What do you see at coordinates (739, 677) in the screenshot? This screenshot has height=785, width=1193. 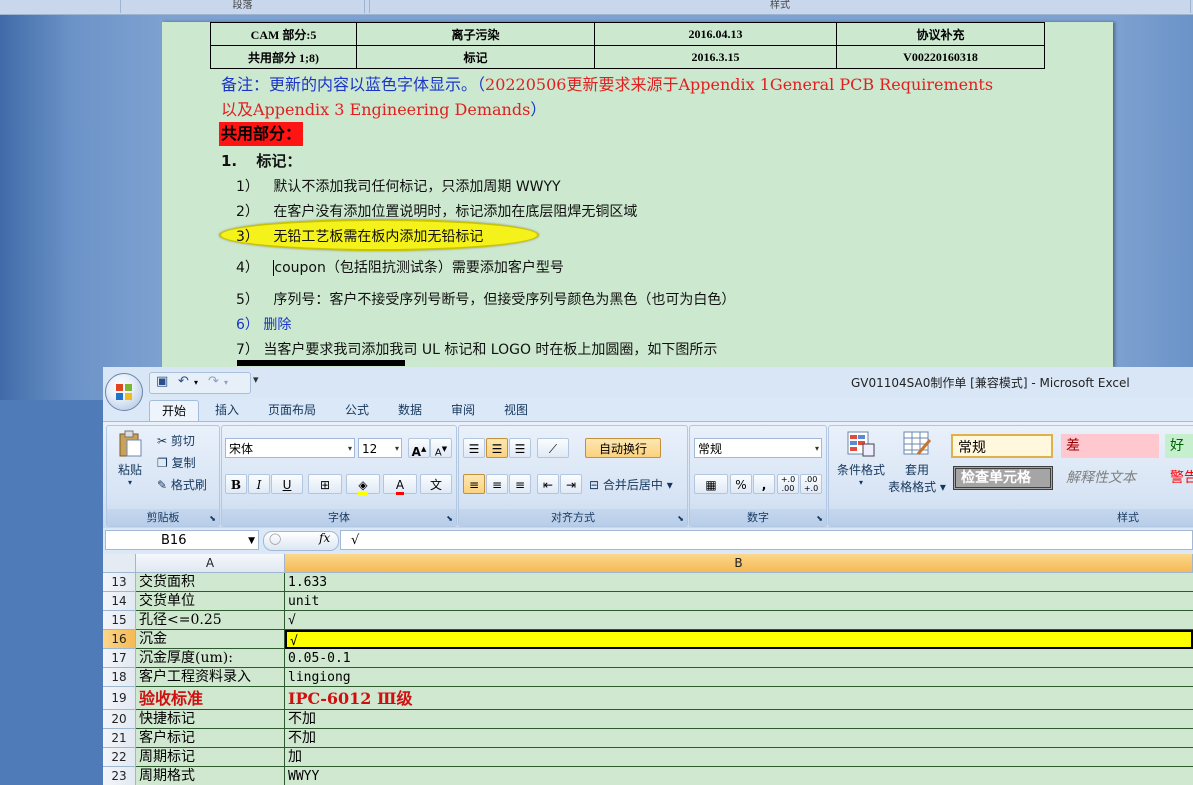 I see `cell-b: lingiong` at bounding box center [739, 677].